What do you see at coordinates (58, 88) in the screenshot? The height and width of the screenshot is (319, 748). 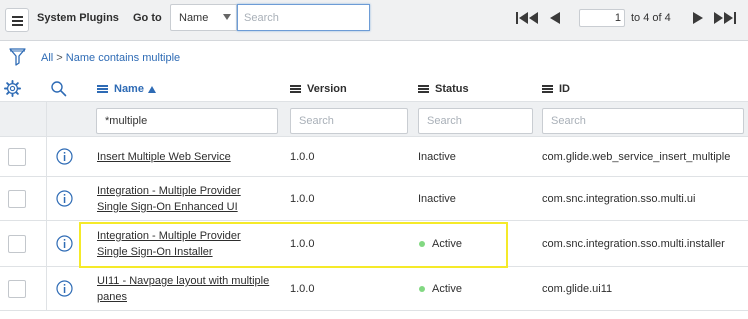 I see `search-icon` at bounding box center [58, 88].